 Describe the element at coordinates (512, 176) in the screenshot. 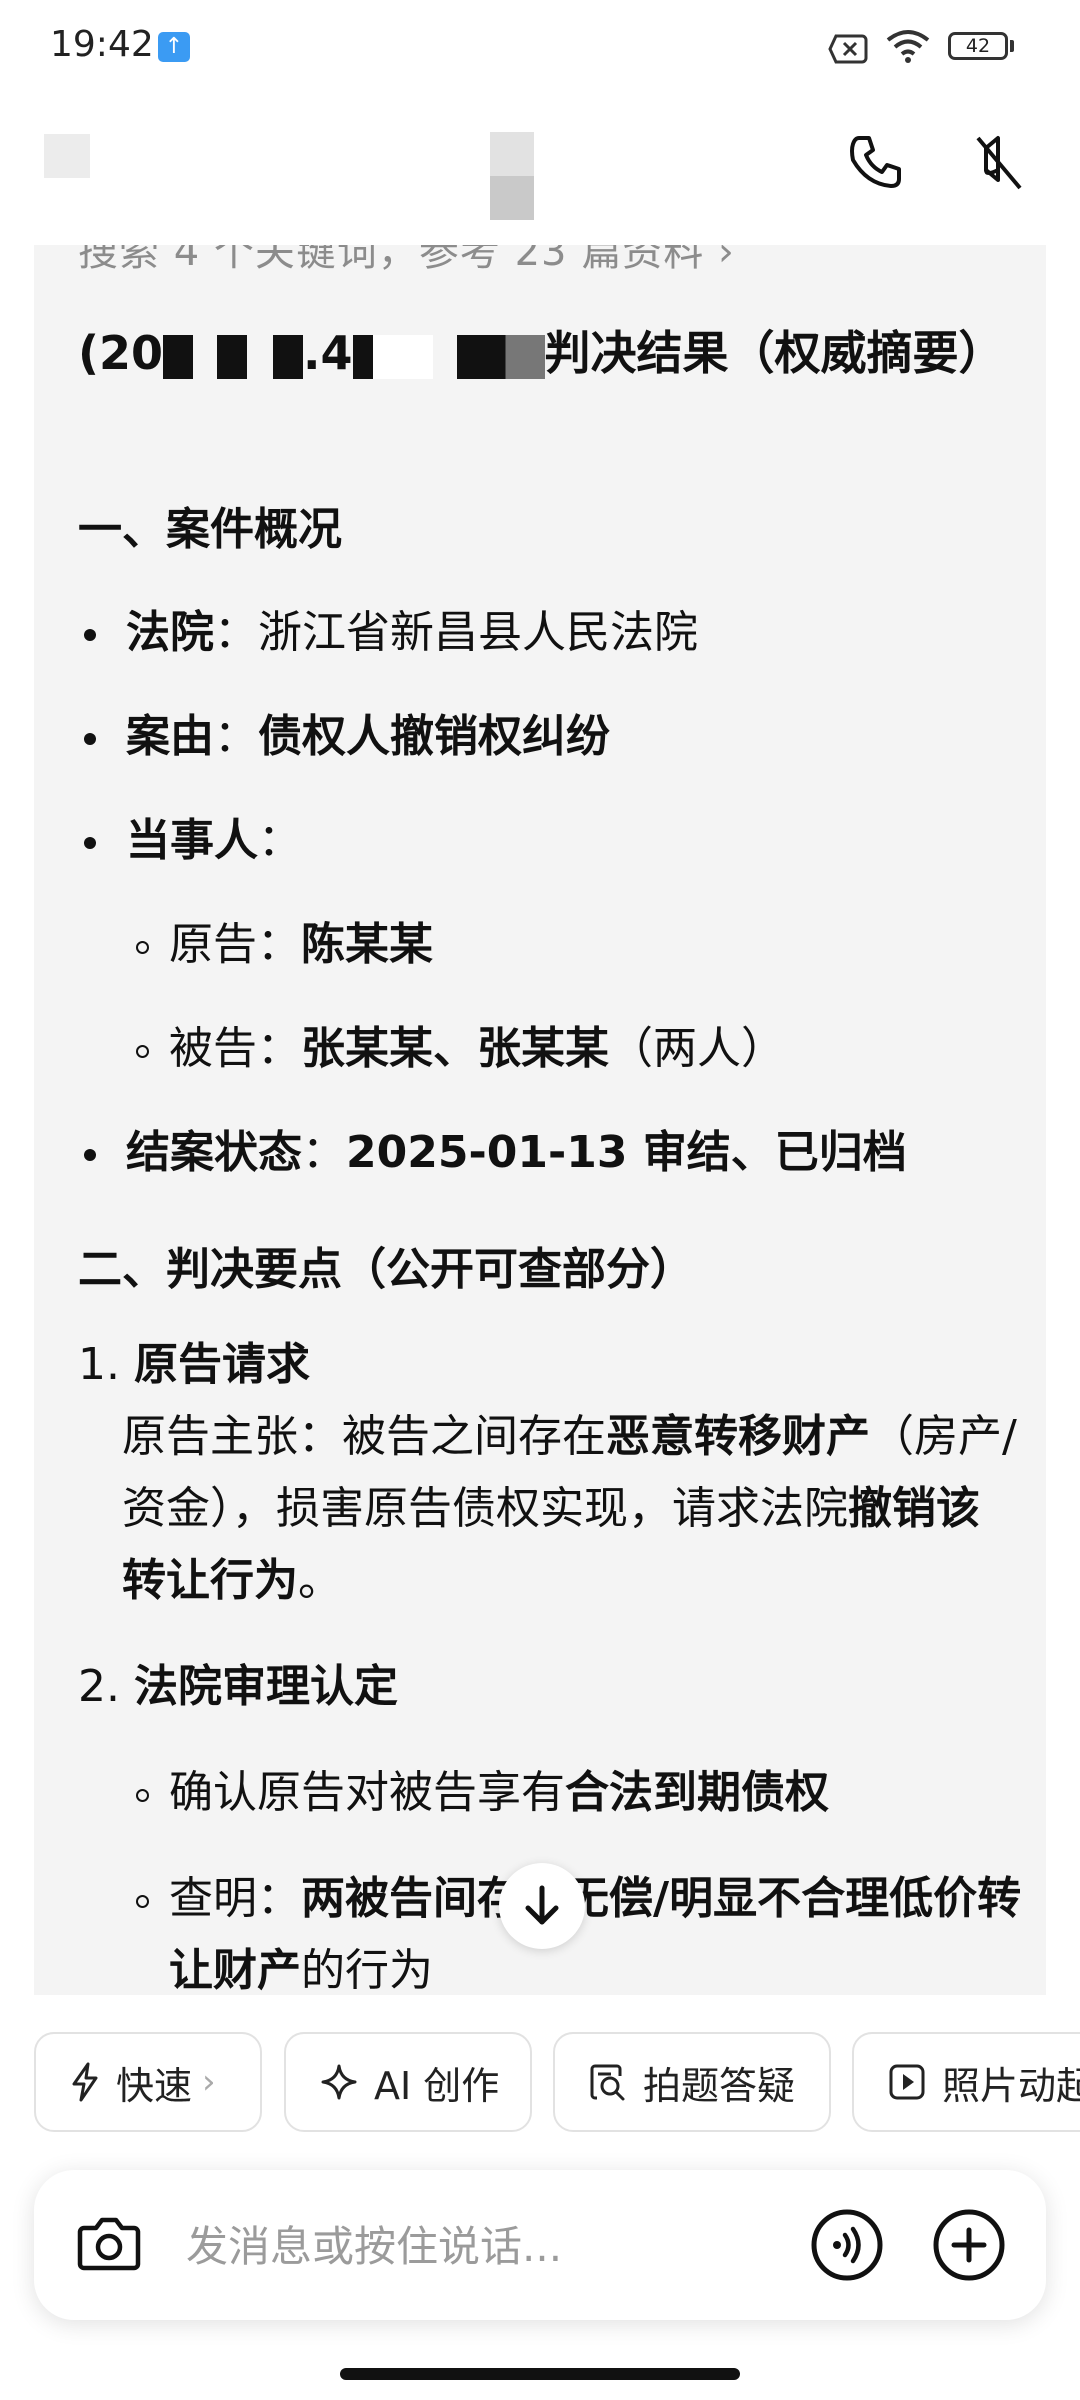

I see `chat-title-redacted` at that location.